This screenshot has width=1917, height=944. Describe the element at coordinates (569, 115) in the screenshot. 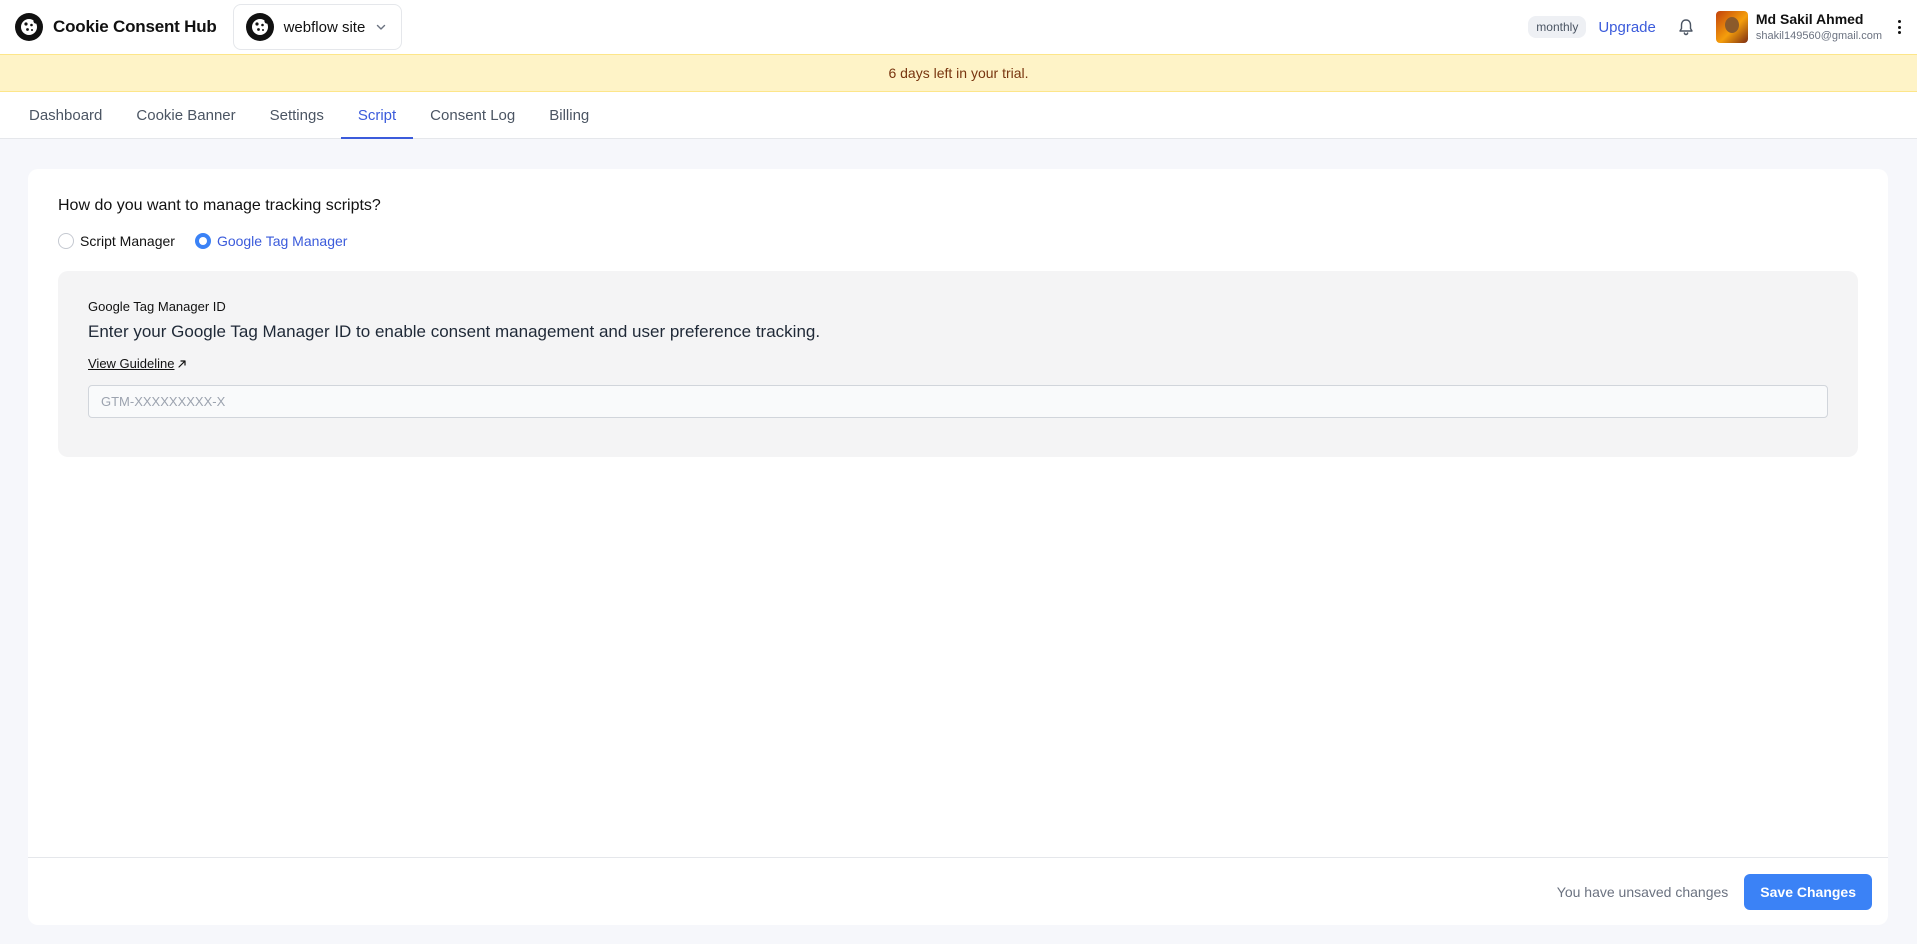

I see `tab-billing: Billing` at that location.